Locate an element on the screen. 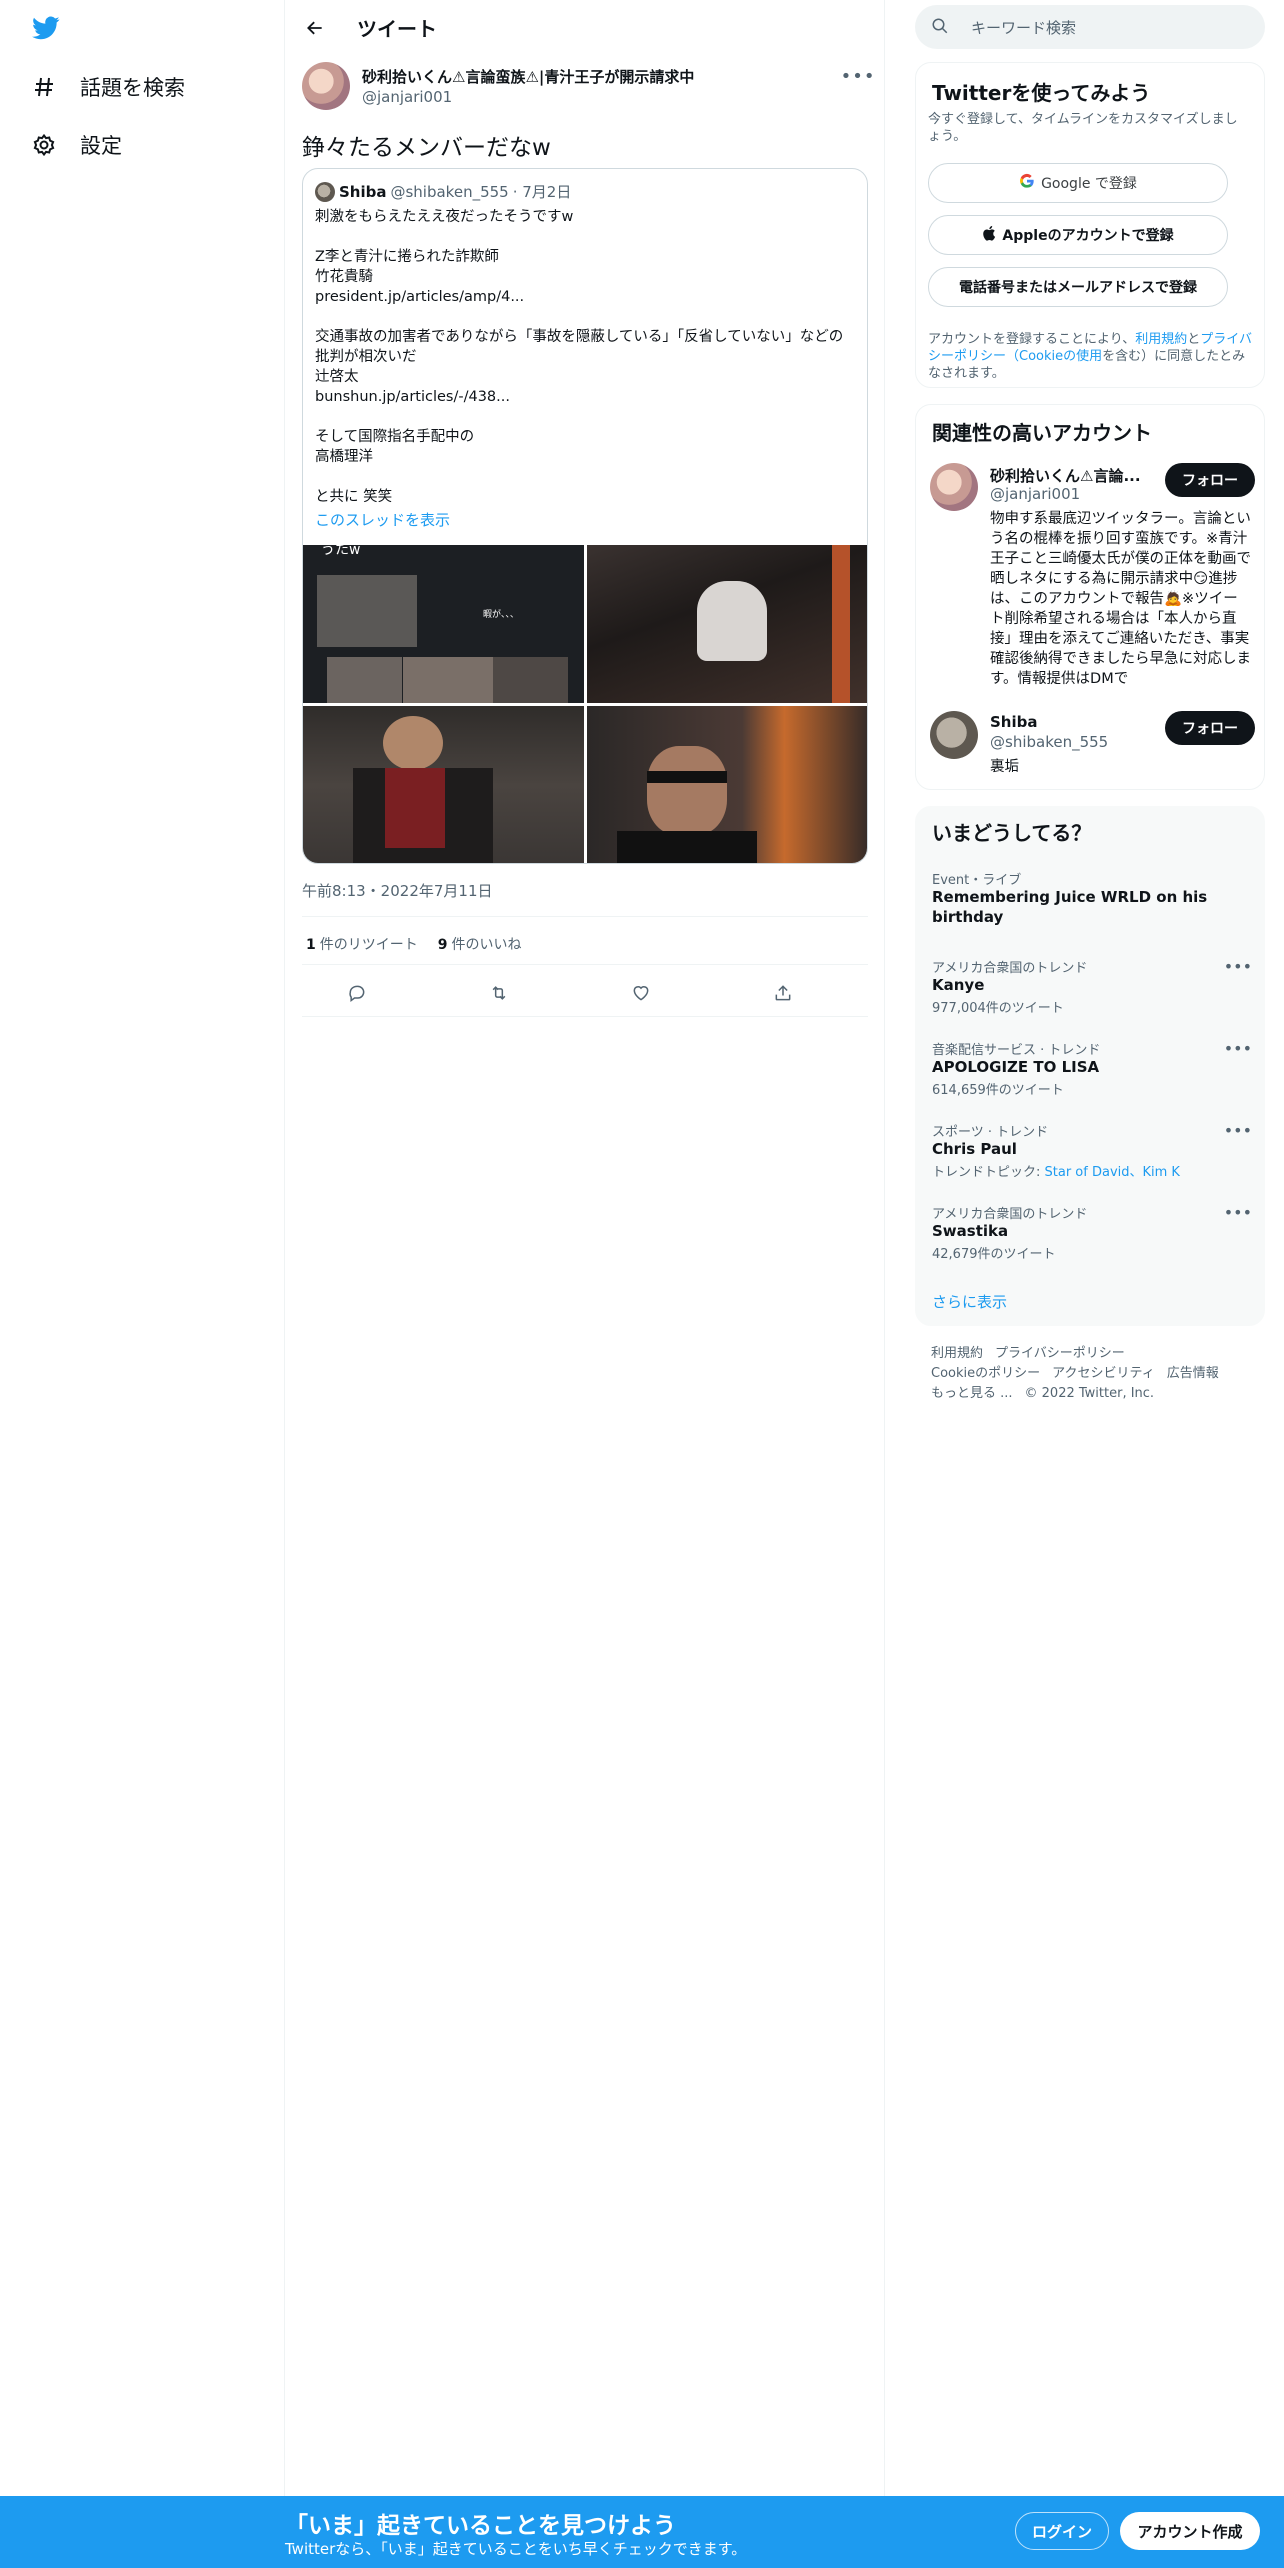  retweet-stat: 1 件のリツイート is located at coordinates (362, 944).